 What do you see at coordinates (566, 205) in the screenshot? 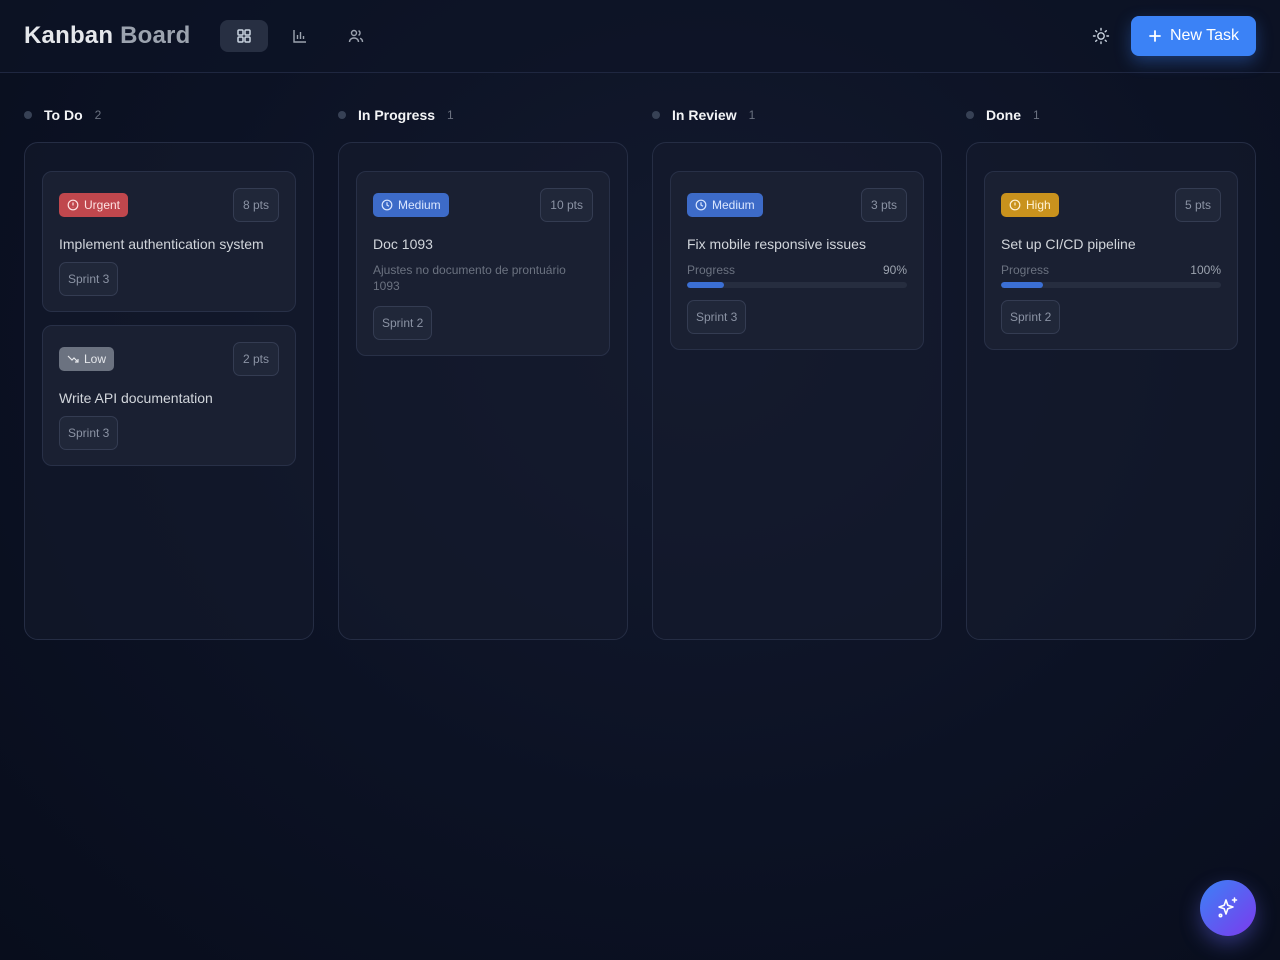
I see `story-points: 10 pts` at bounding box center [566, 205].